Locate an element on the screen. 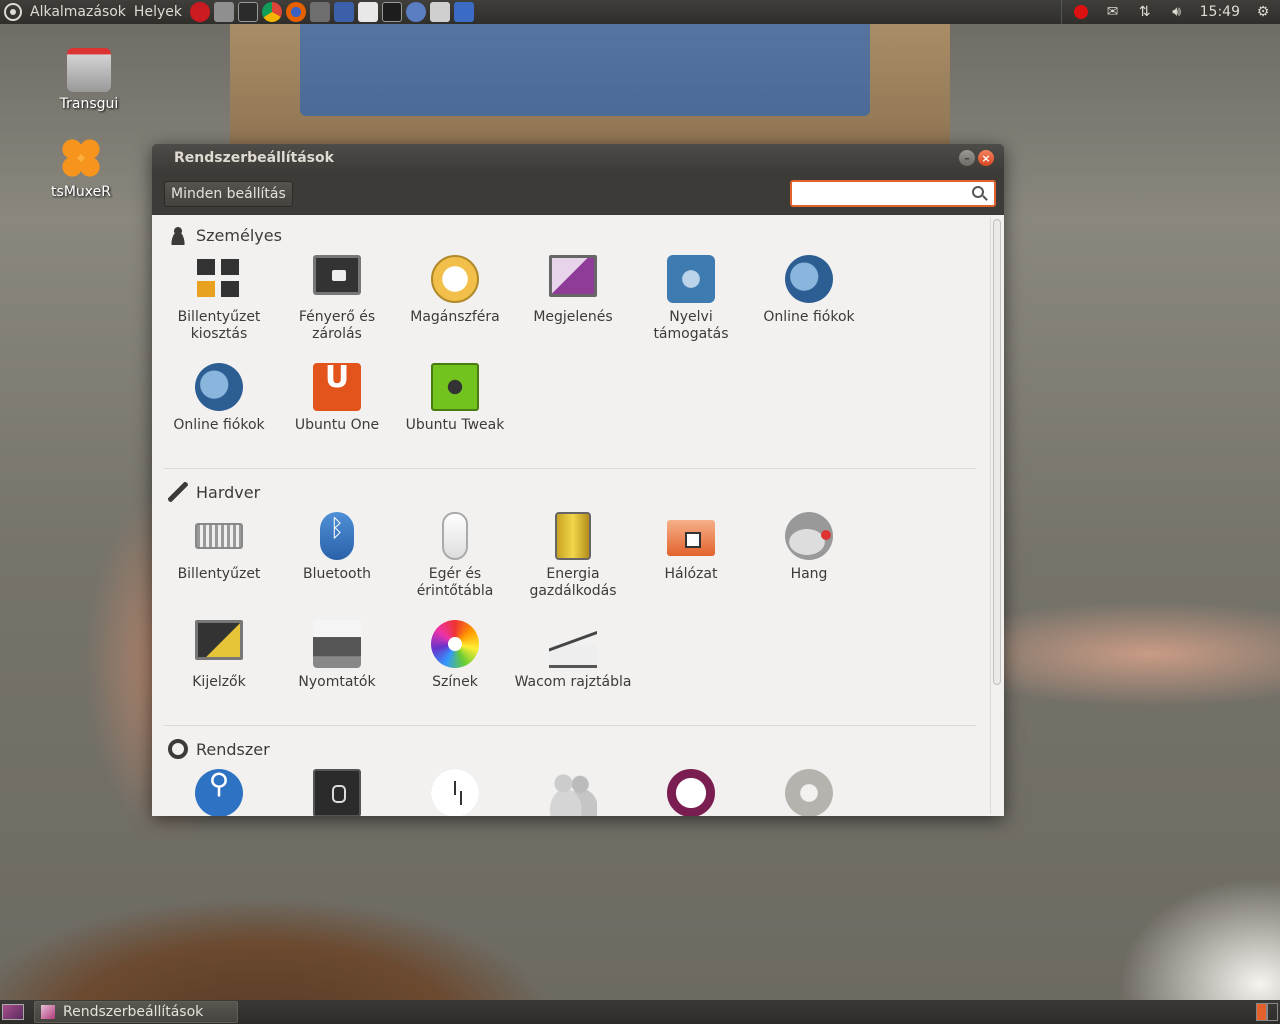  settings-item-language-support: Nyelvi támogatás is located at coordinates (691, 299).